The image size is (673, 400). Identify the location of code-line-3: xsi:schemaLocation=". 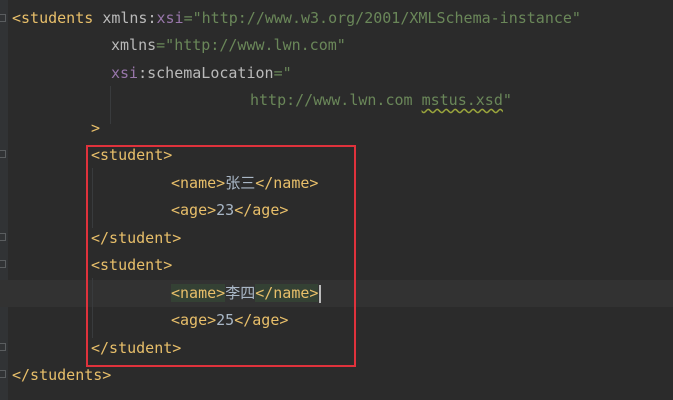
(201, 73).